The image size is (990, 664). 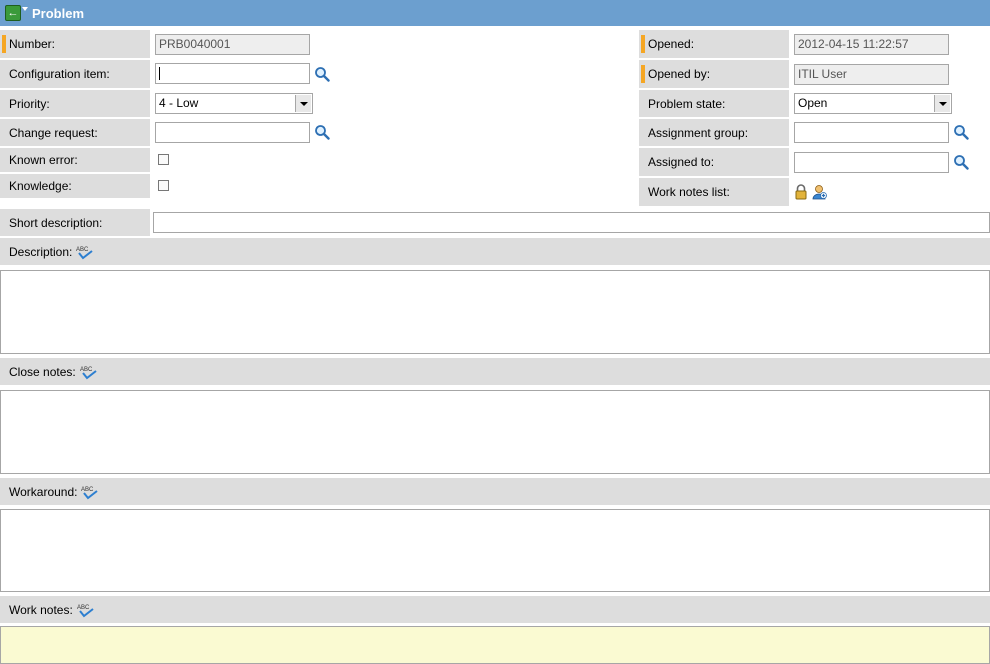 What do you see at coordinates (41, 251) in the screenshot?
I see `description-label: Description:` at bounding box center [41, 251].